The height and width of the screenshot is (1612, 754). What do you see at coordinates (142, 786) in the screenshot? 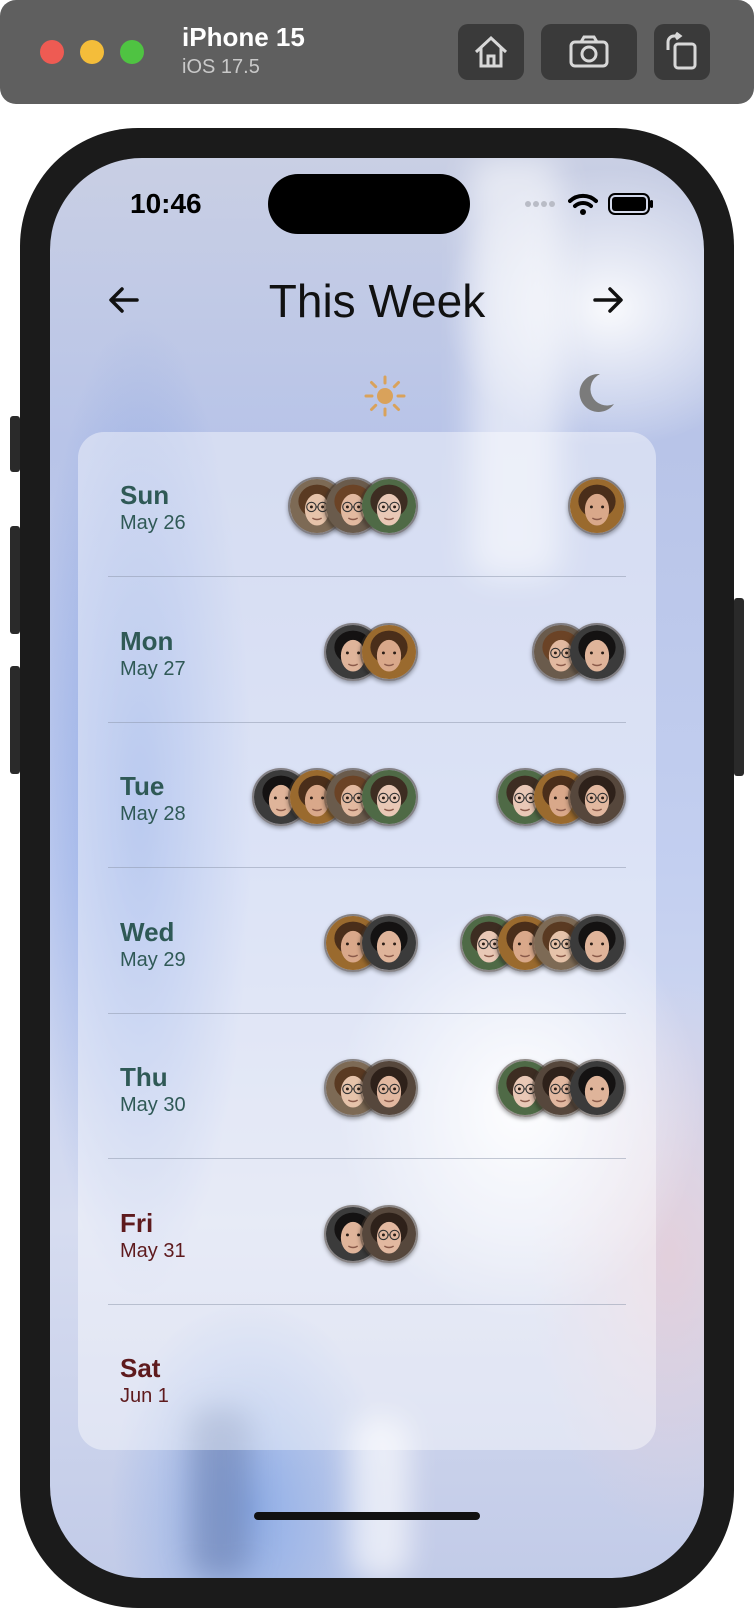
I see `day-name: Tue` at bounding box center [142, 786].